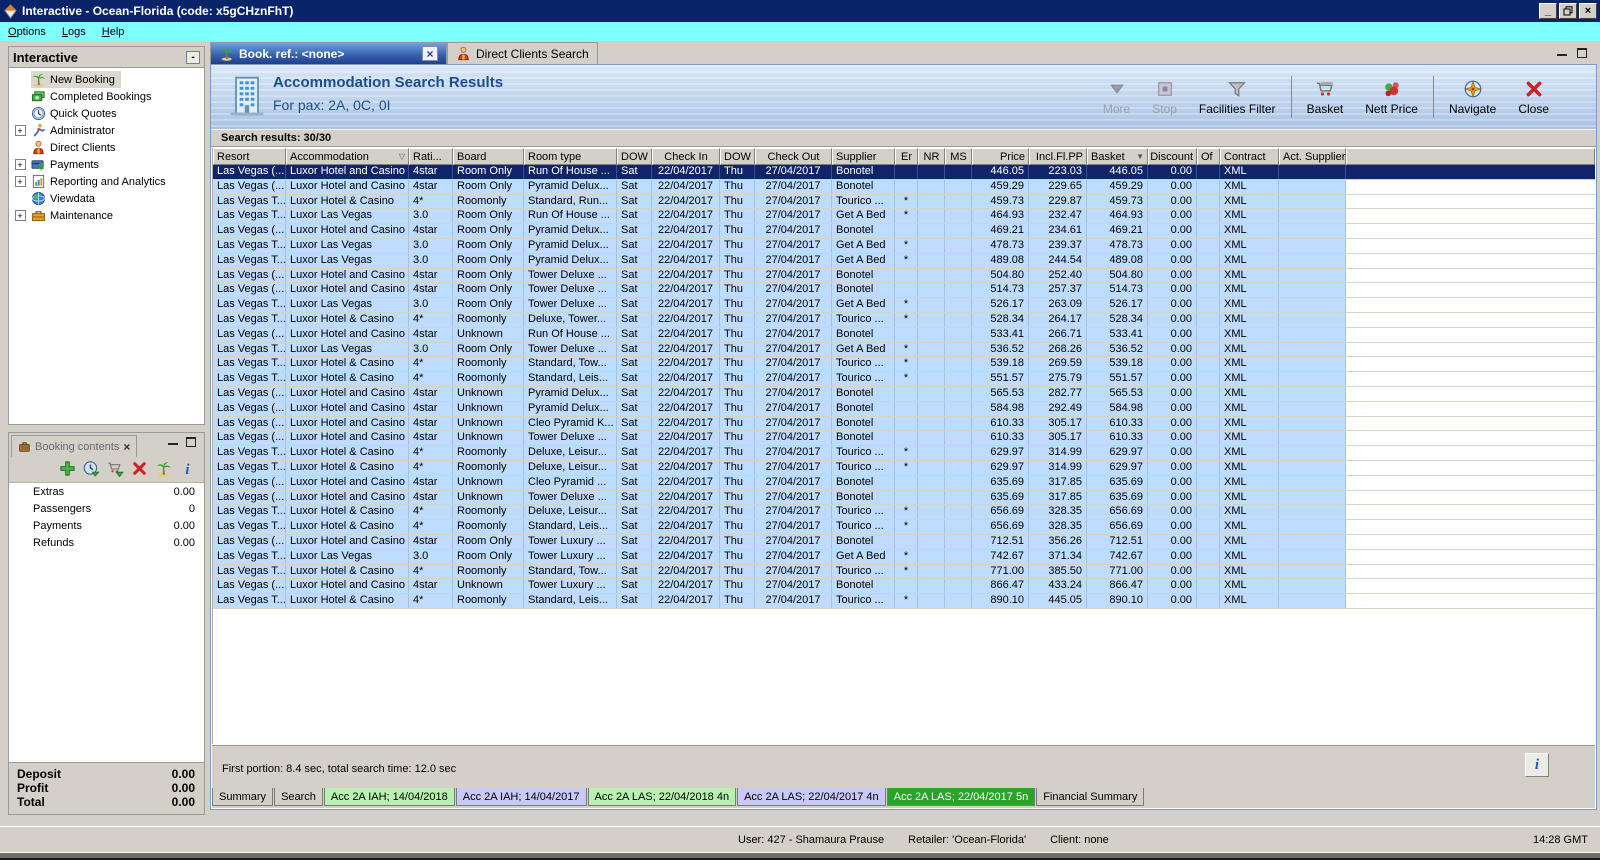 Image resolution: width=1600 pixels, height=860 pixels. Describe the element at coordinates (931, 156) in the screenshot. I see `column-header-nr: NR` at that location.